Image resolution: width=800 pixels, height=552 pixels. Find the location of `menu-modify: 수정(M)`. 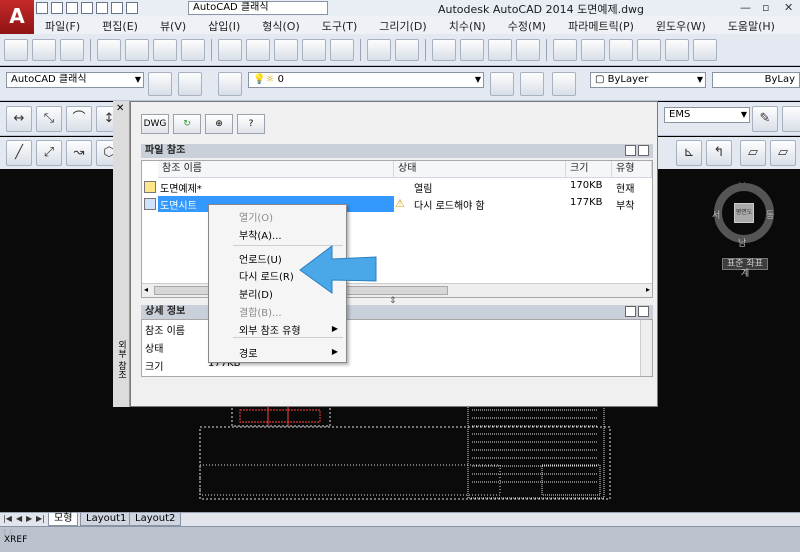

menu-modify: 수정(M) is located at coordinates (527, 25).